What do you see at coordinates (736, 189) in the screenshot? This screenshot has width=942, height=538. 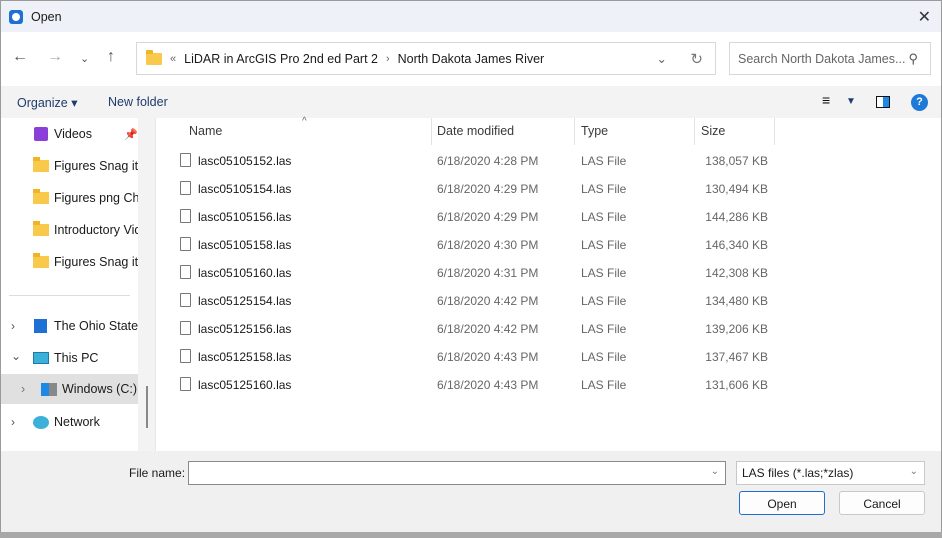 I see `file-size: 130,494 KB` at bounding box center [736, 189].